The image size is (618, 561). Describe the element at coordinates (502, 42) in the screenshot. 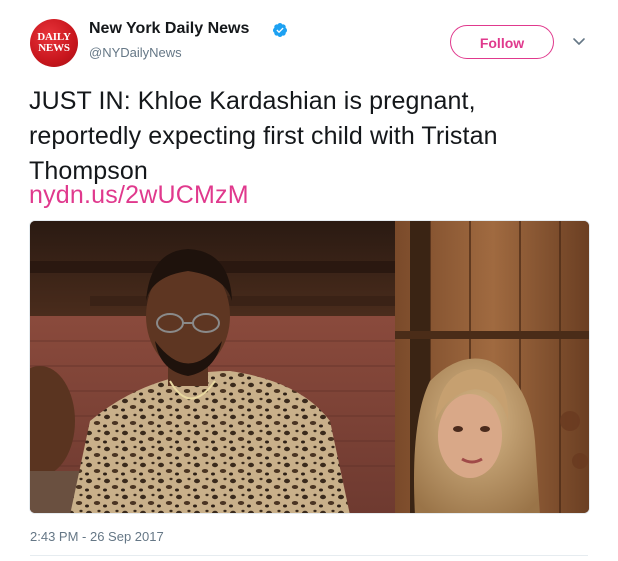

I see `follow-button: Follow` at that location.